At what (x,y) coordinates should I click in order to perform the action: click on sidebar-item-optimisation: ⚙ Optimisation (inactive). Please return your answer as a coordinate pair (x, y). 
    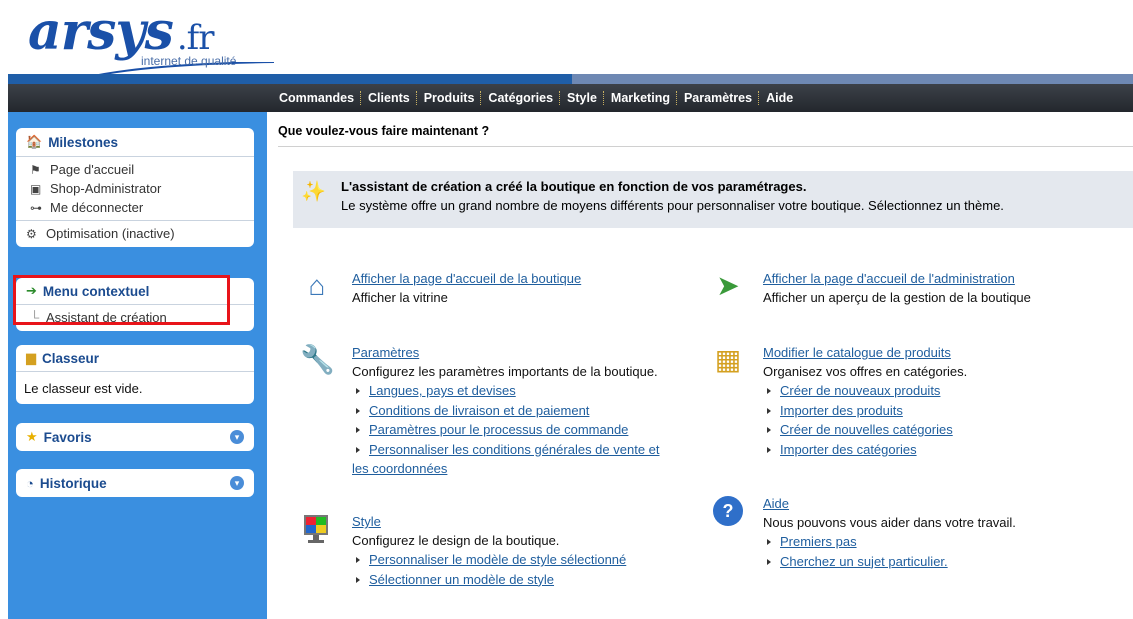
    Looking at the image, I should click on (135, 233).